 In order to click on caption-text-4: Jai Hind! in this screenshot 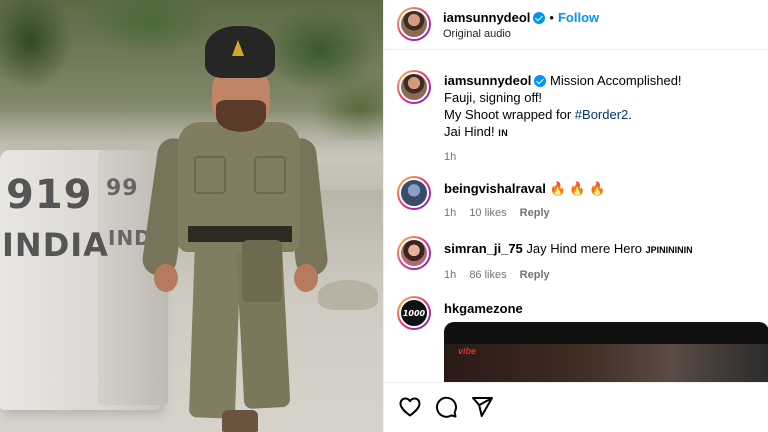, I will do `click(471, 131)`.